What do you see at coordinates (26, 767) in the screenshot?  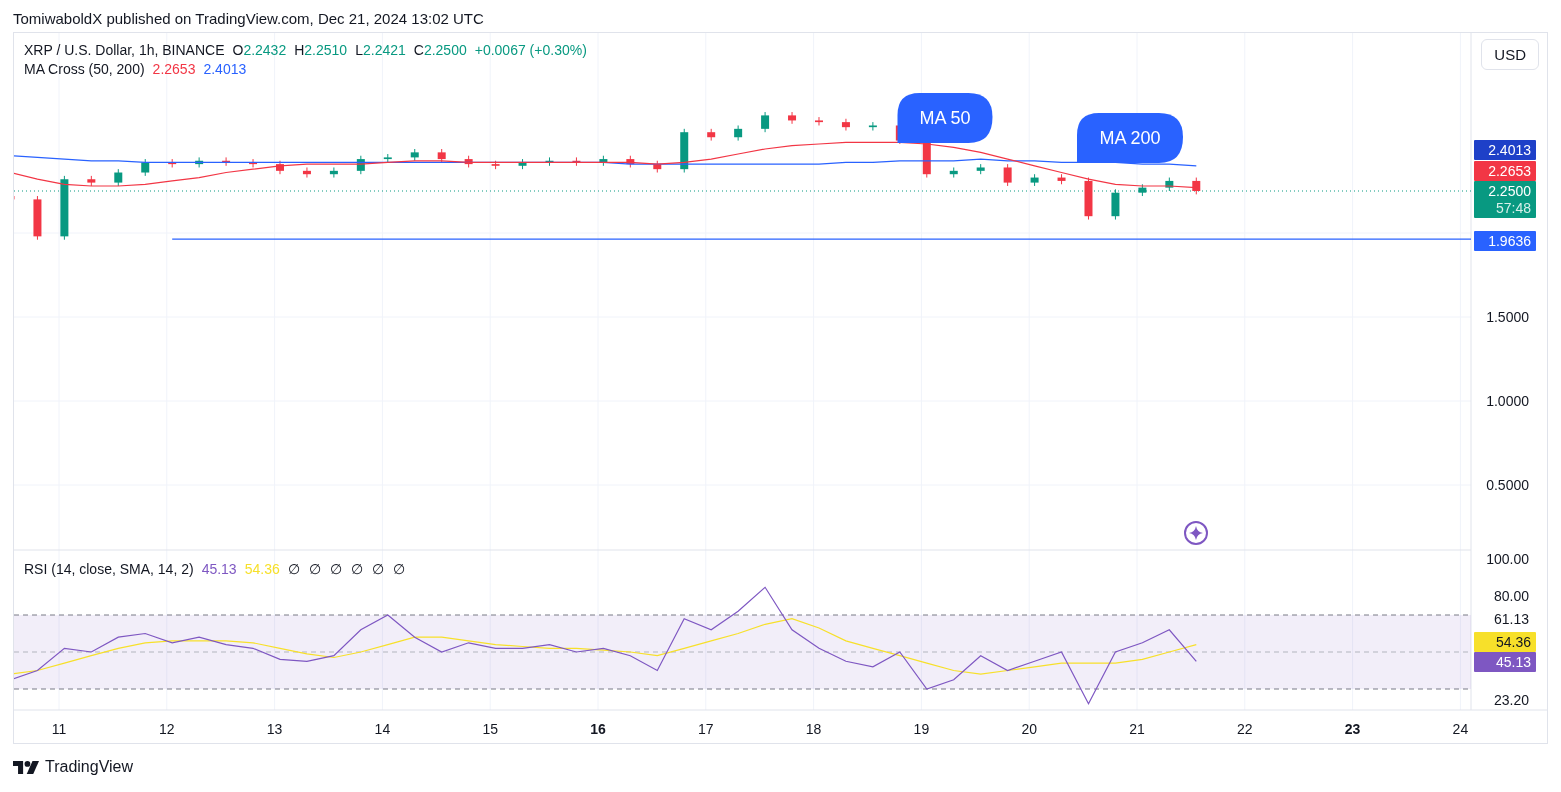 I see `tradingview-logo-icon` at bounding box center [26, 767].